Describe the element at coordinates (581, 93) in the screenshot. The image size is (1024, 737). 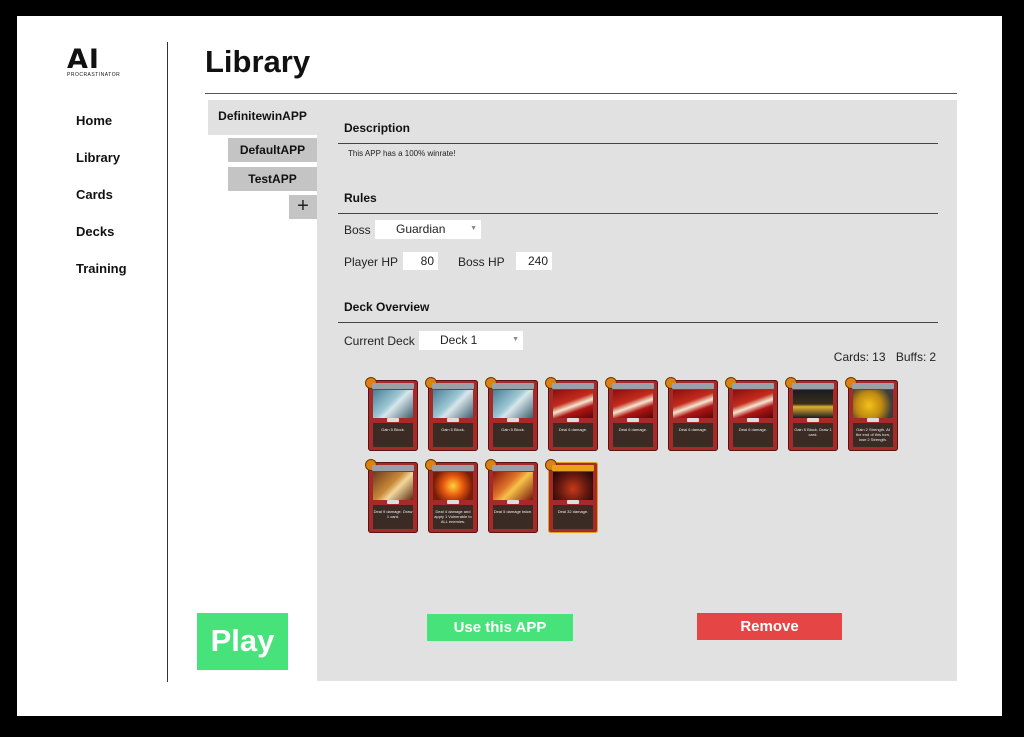
I see `title-divider` at that location.